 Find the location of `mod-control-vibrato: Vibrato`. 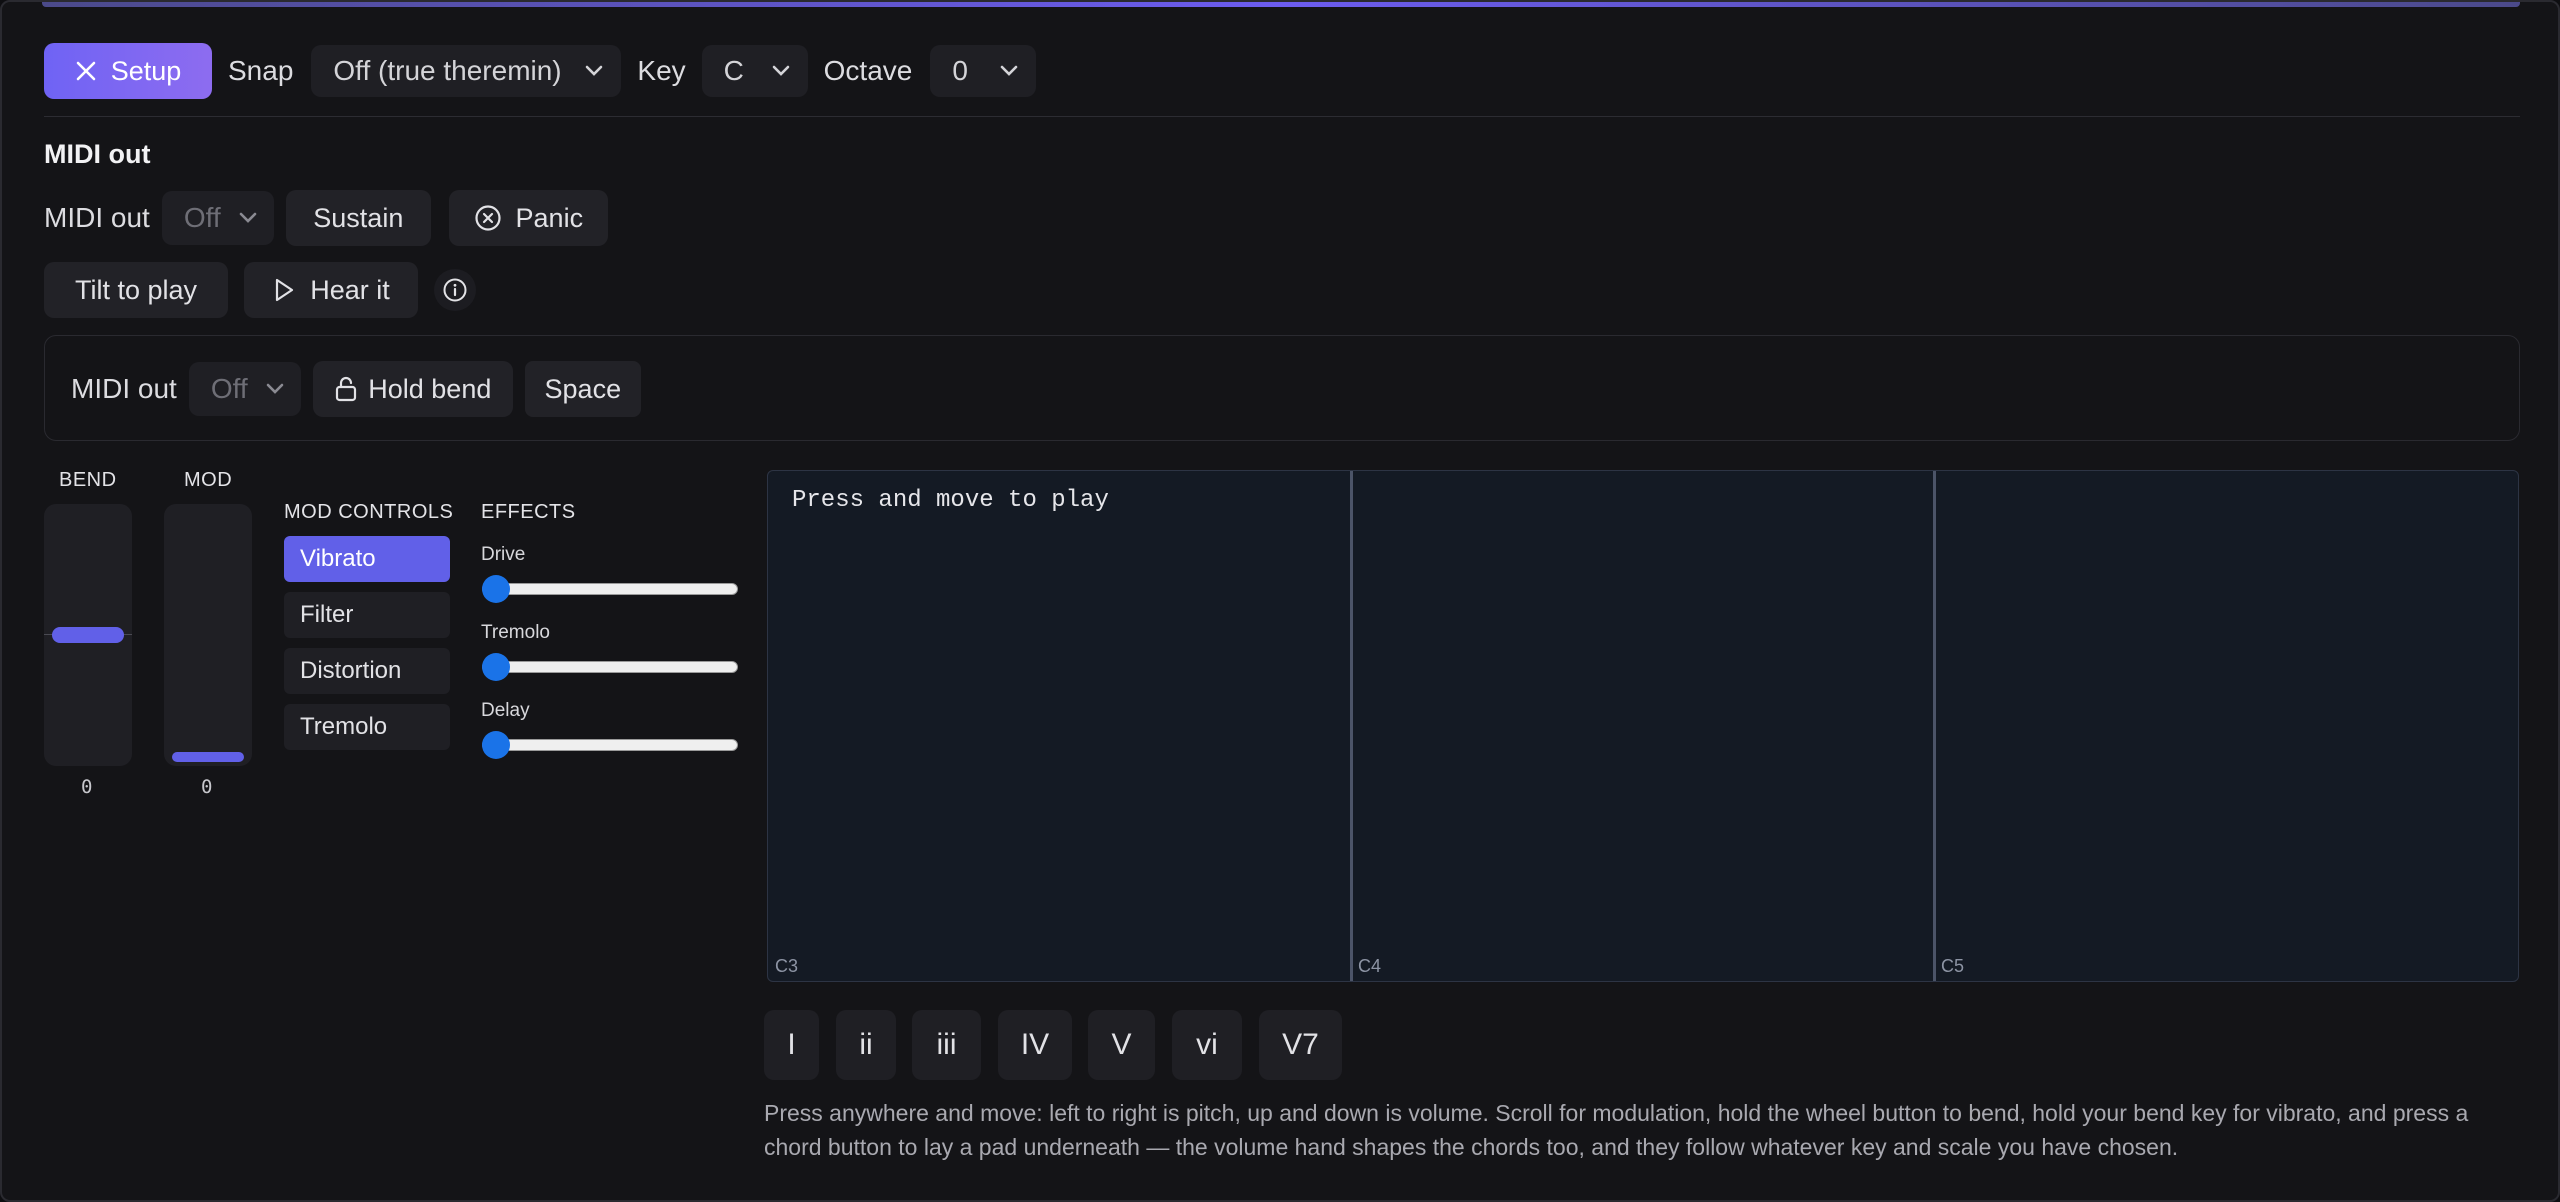

mod-control-vibrato: Vibrato is located at coordinates (367, 559).